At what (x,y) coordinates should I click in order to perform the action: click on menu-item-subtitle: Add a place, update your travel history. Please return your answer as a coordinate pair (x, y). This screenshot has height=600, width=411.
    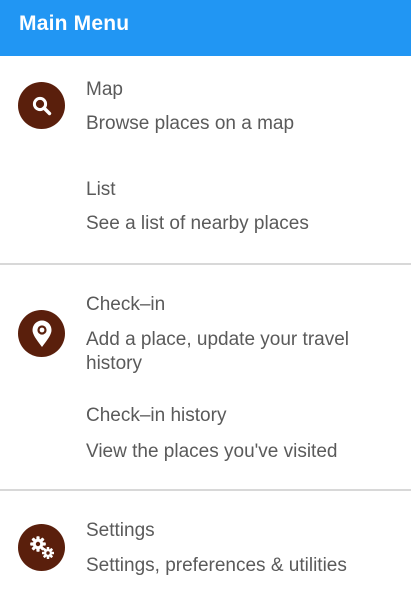
    Looking at the image, I should click on (218, 351).